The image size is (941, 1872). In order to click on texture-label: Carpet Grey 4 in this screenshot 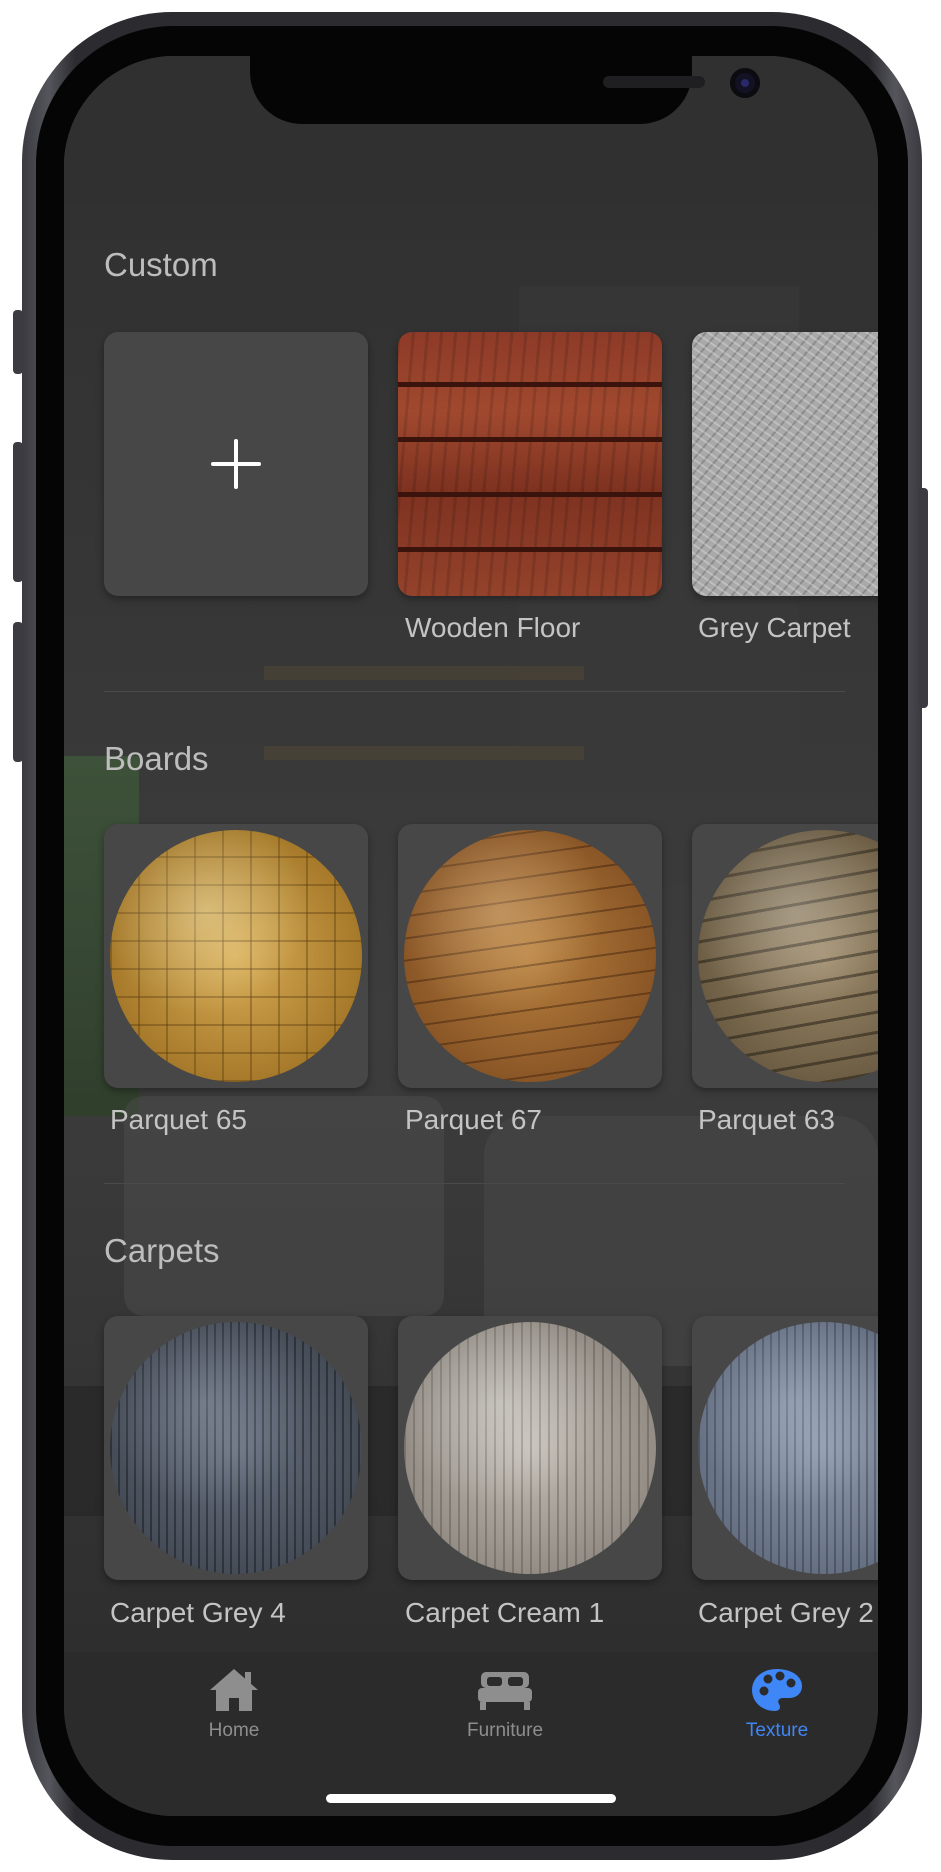, I will do `click(198, 1612)`.